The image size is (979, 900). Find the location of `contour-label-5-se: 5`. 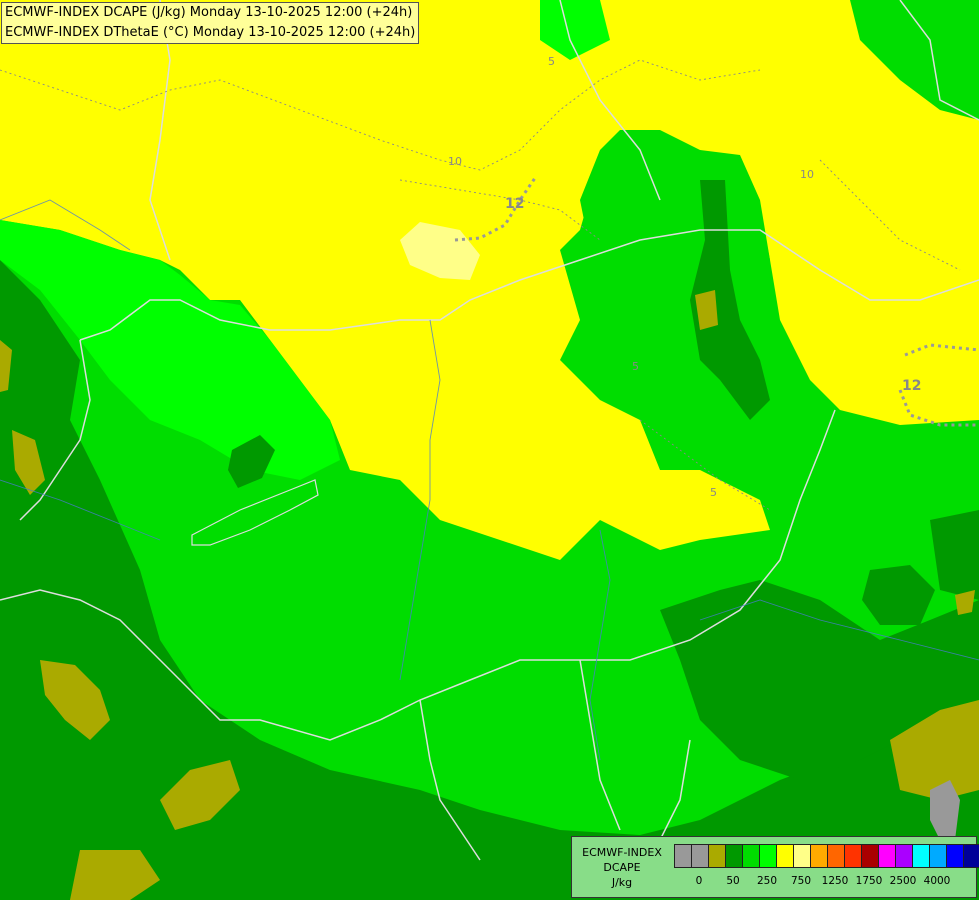

contour-label-5-se: 5 is located at coordinates (713, 492).